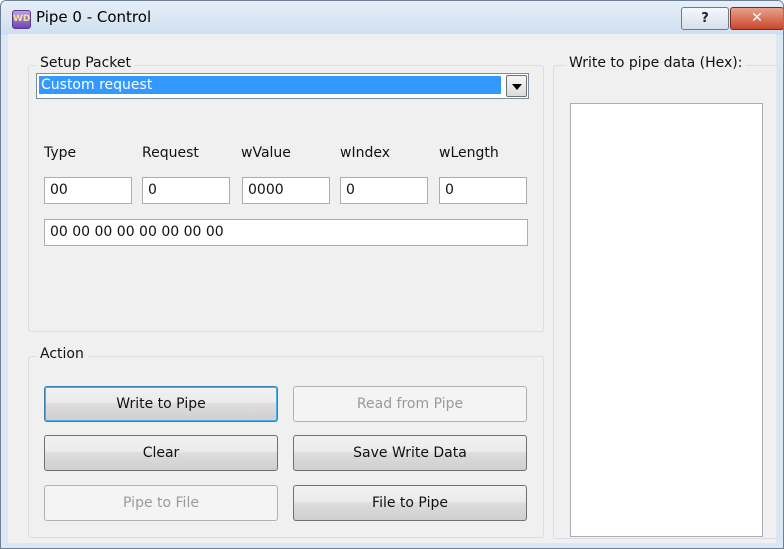 The height and width of the screenshot is (549, 784). Describe the element at coordinates (88, 190) in the screenshot. I see `type-field: 00` at that location.